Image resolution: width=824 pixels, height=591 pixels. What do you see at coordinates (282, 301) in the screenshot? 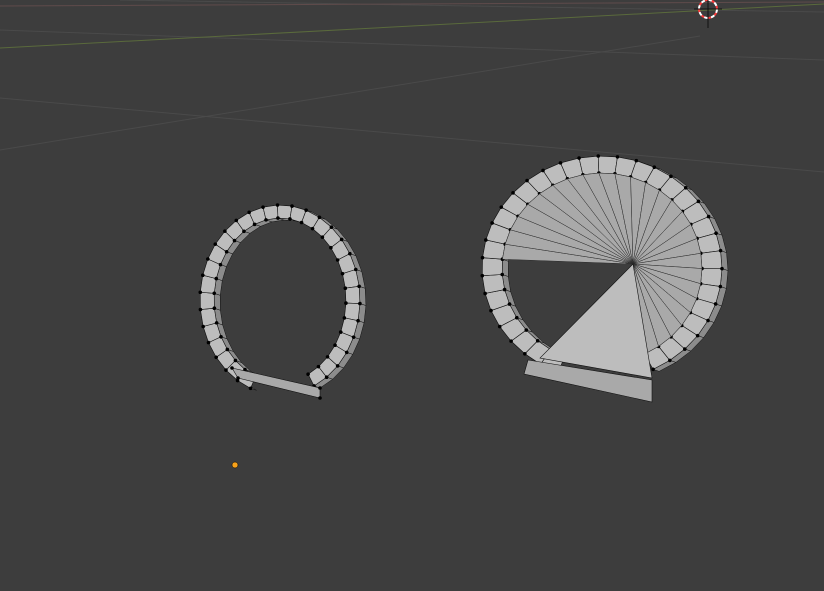
I see `small-ring-mesh` at bounding box center [282, 301].